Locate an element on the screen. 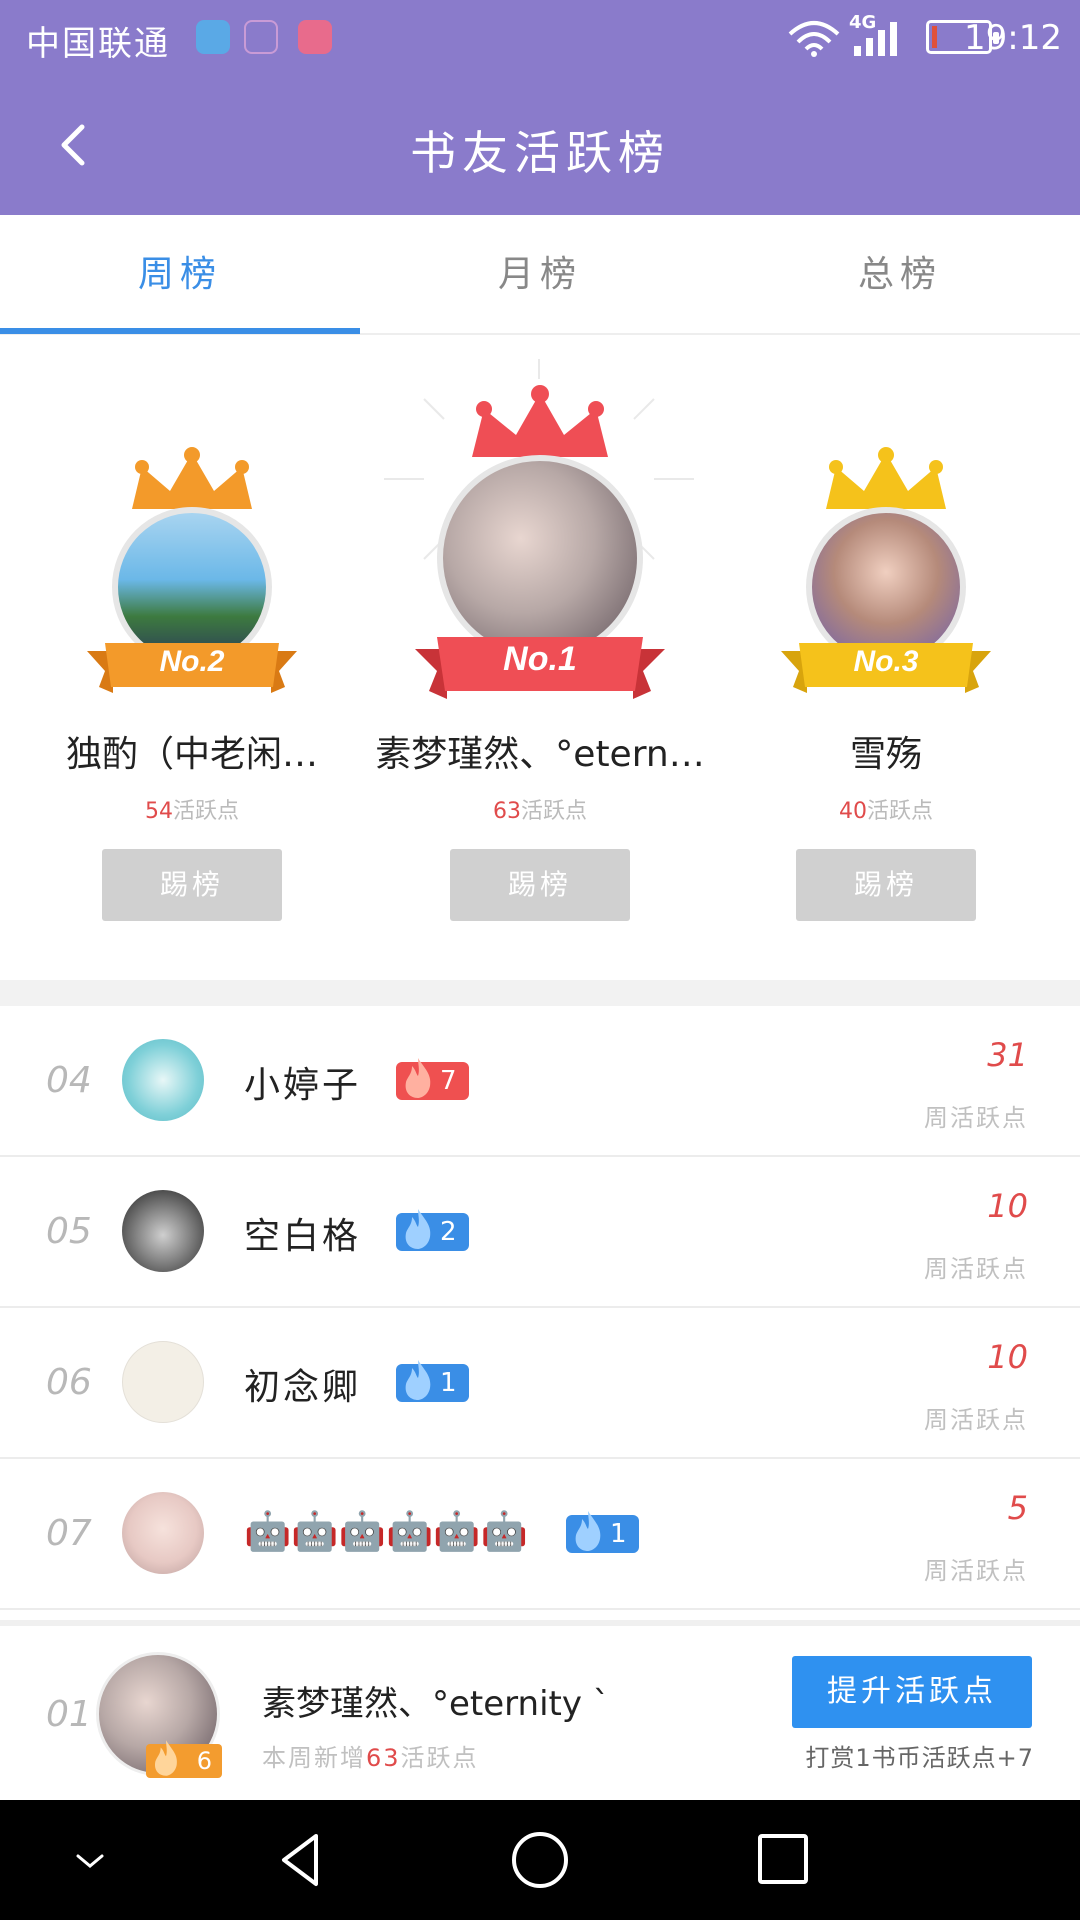 The image size is (1080, 1920). level-badge: 6 is located at coordinates (184, 1759).